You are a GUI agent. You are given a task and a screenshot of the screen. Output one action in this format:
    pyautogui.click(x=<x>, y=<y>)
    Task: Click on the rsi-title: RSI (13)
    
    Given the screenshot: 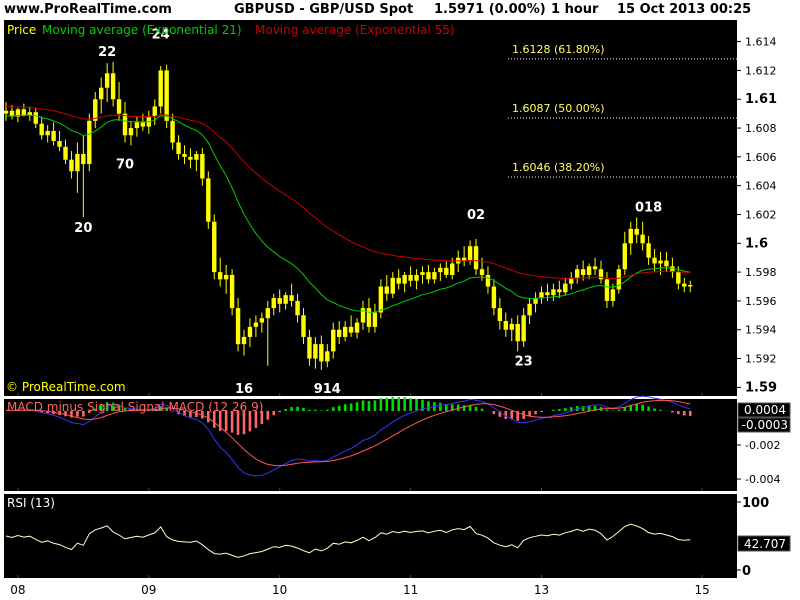 What is the action you would take?
    pyautogui.click(x=31, y=503)
    